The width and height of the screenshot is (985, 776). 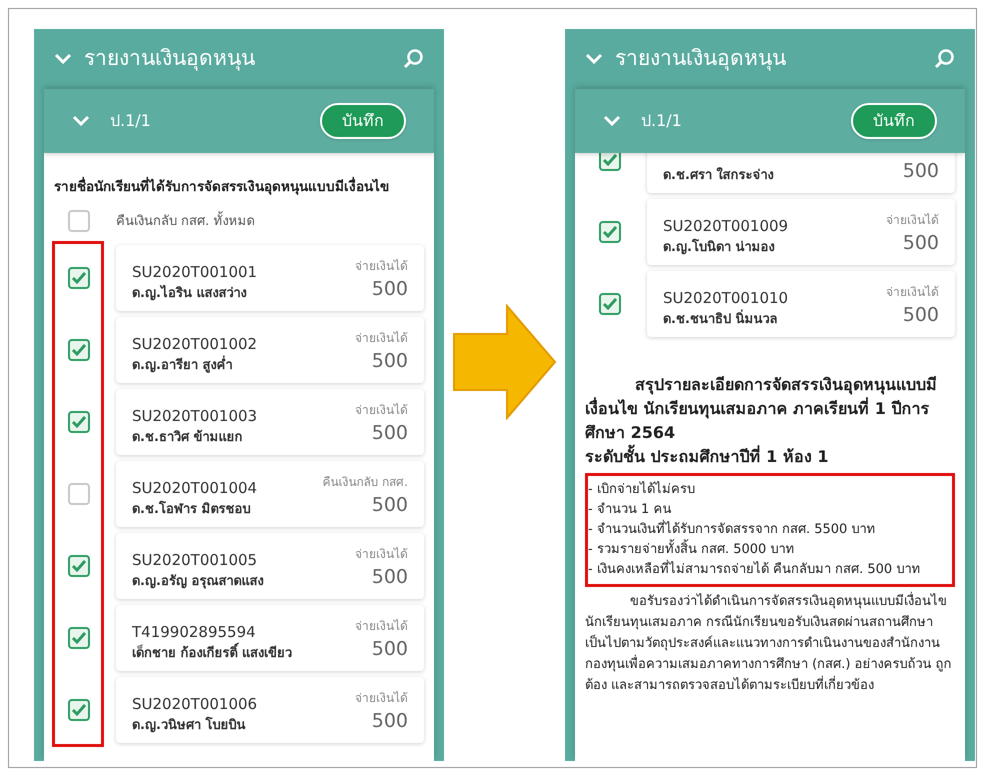 I want to click on student-name: ด.ญ.อารียา สูงค่ำ, so click(x=183, y=365).